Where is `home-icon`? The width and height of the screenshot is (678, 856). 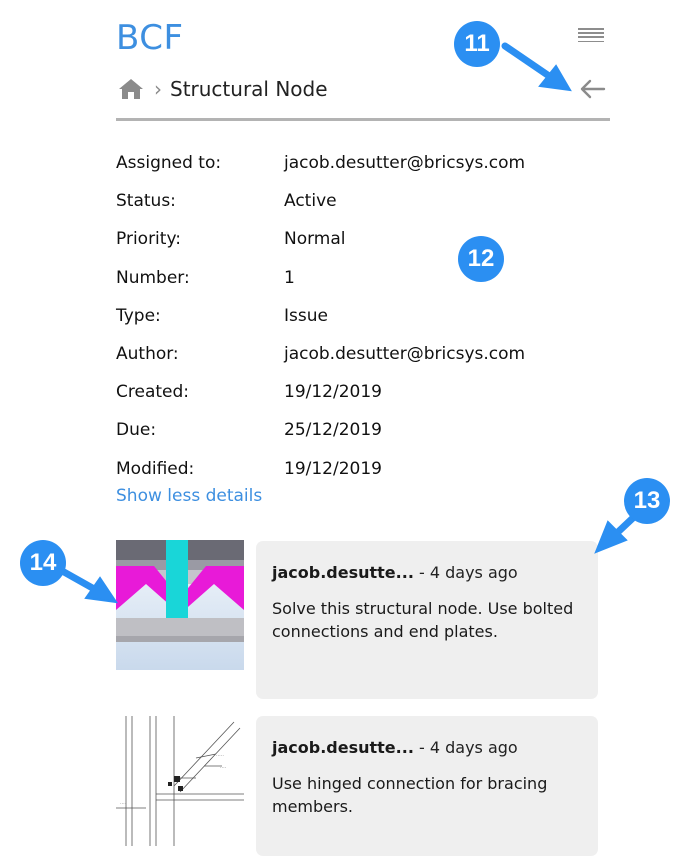 home-icon is located at coordinates (131, 89).